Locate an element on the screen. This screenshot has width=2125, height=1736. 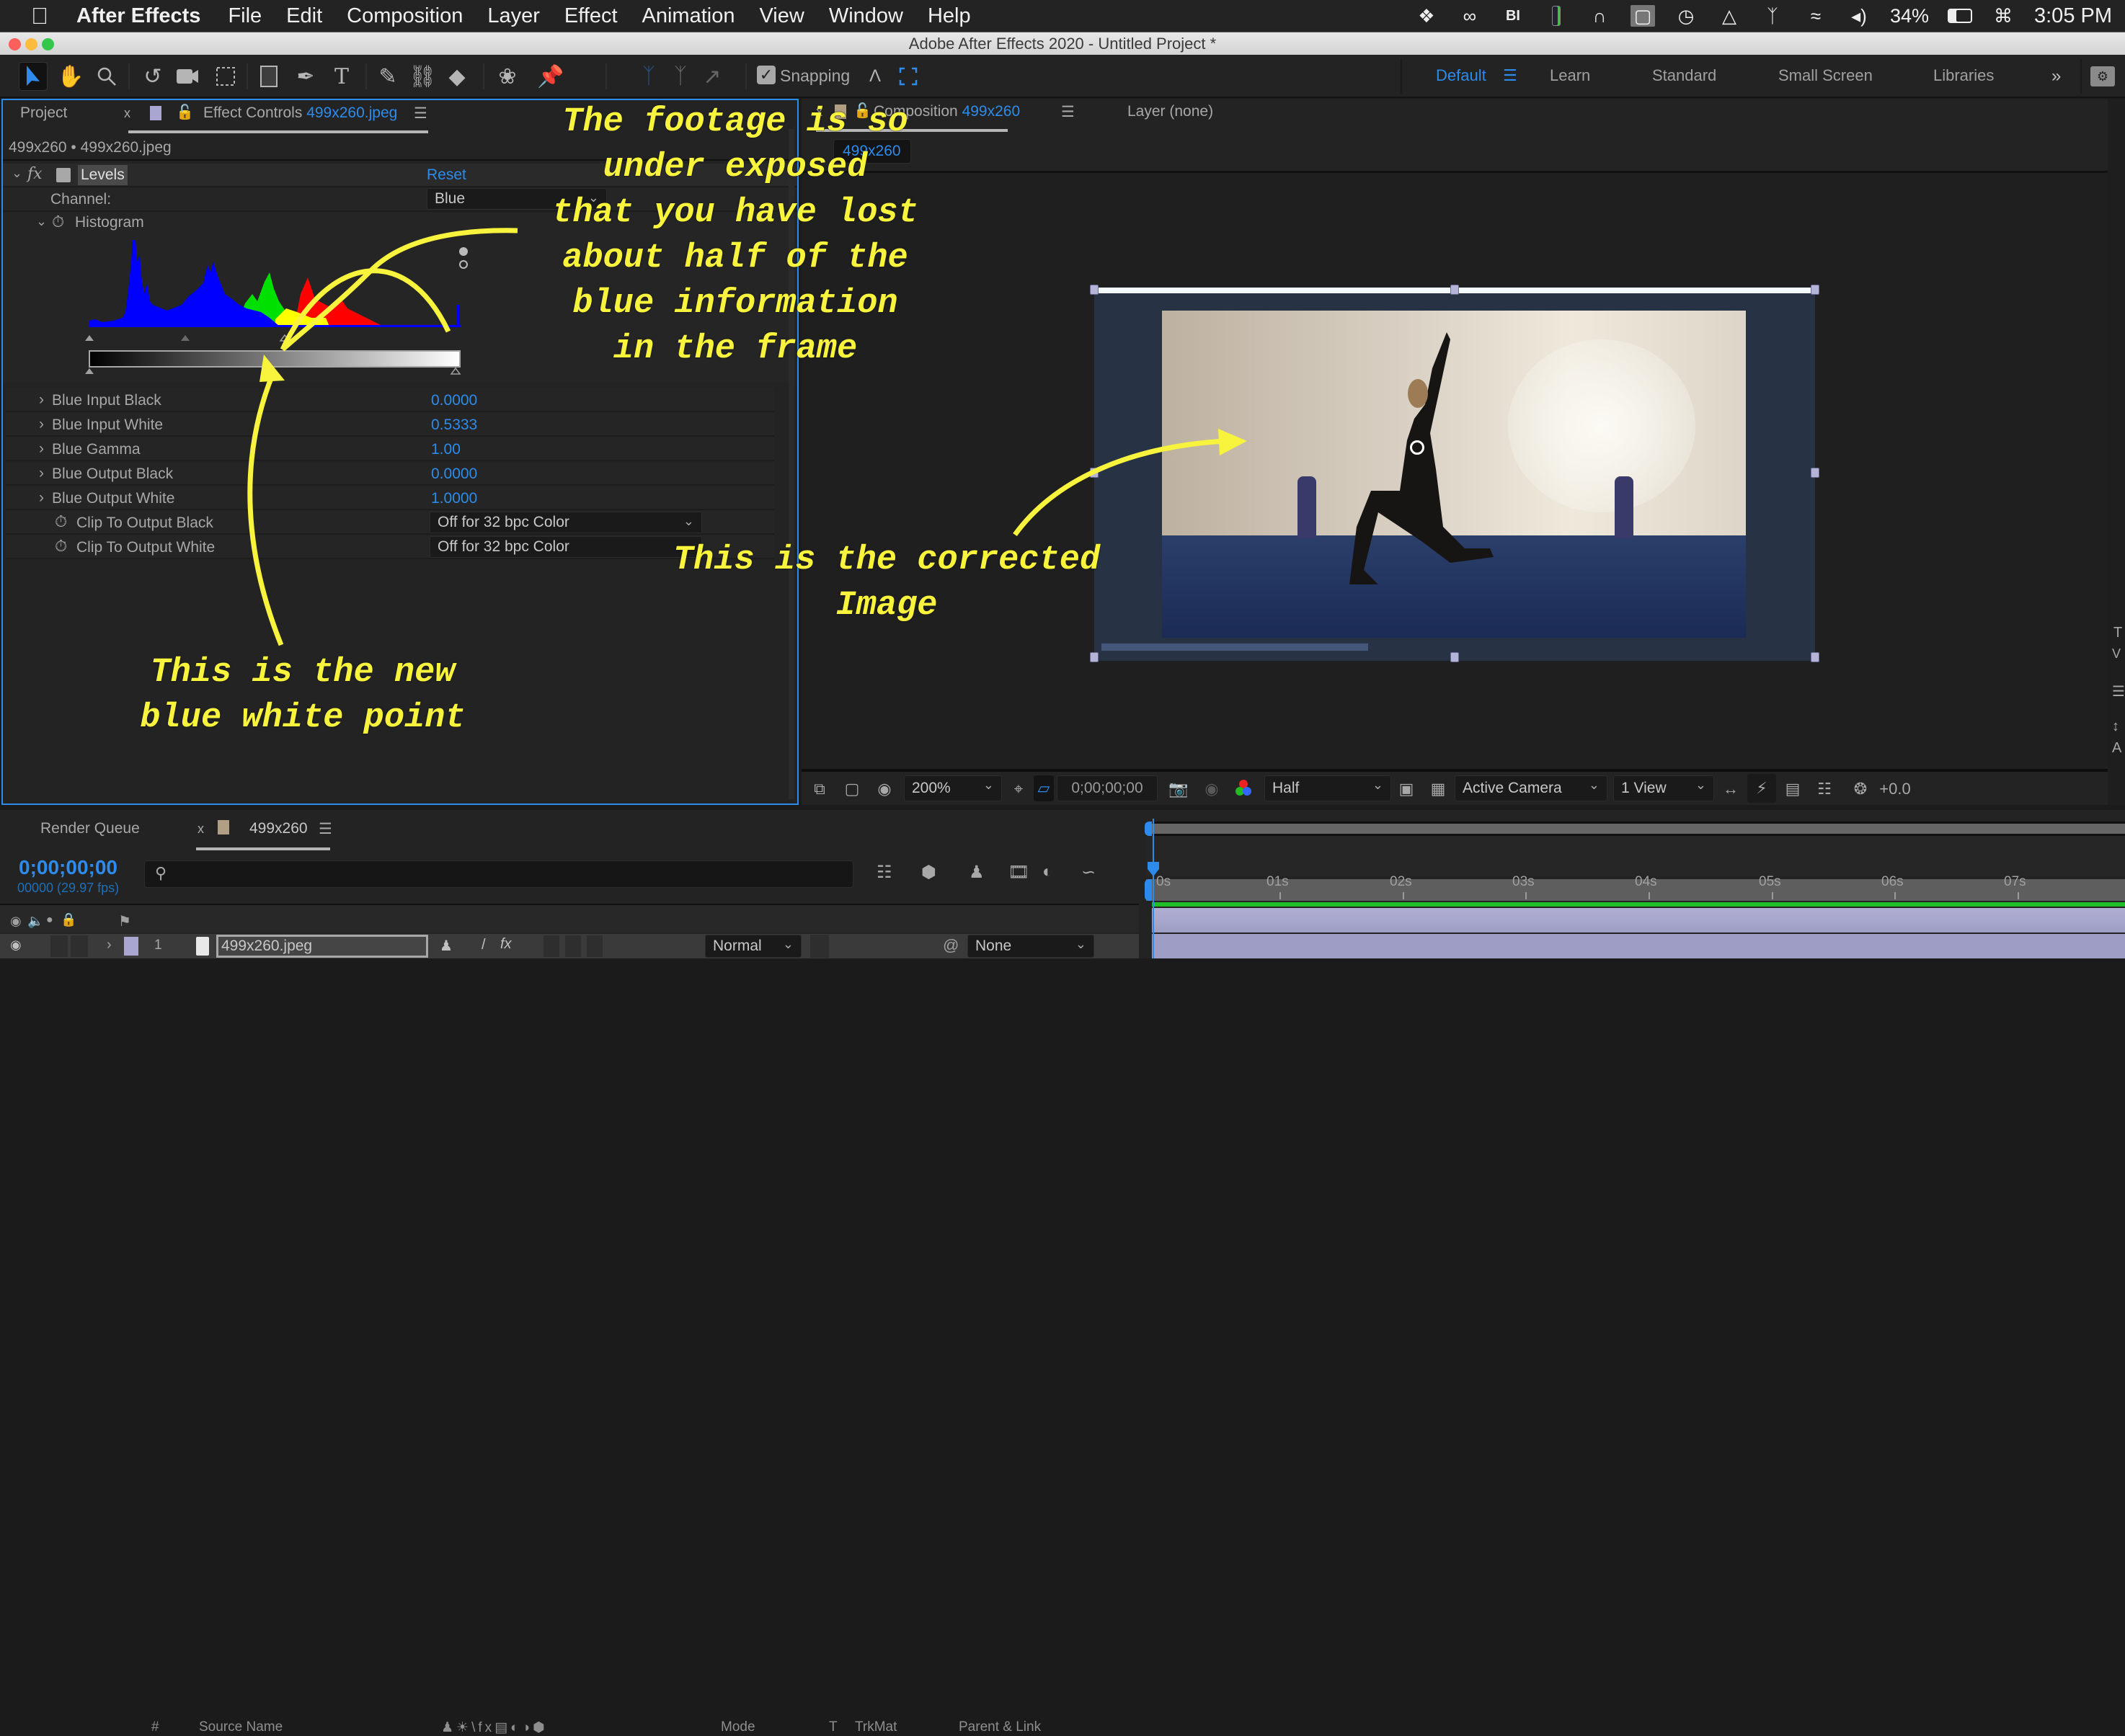
motion-blur-switch is located at coordinates (573, 946).